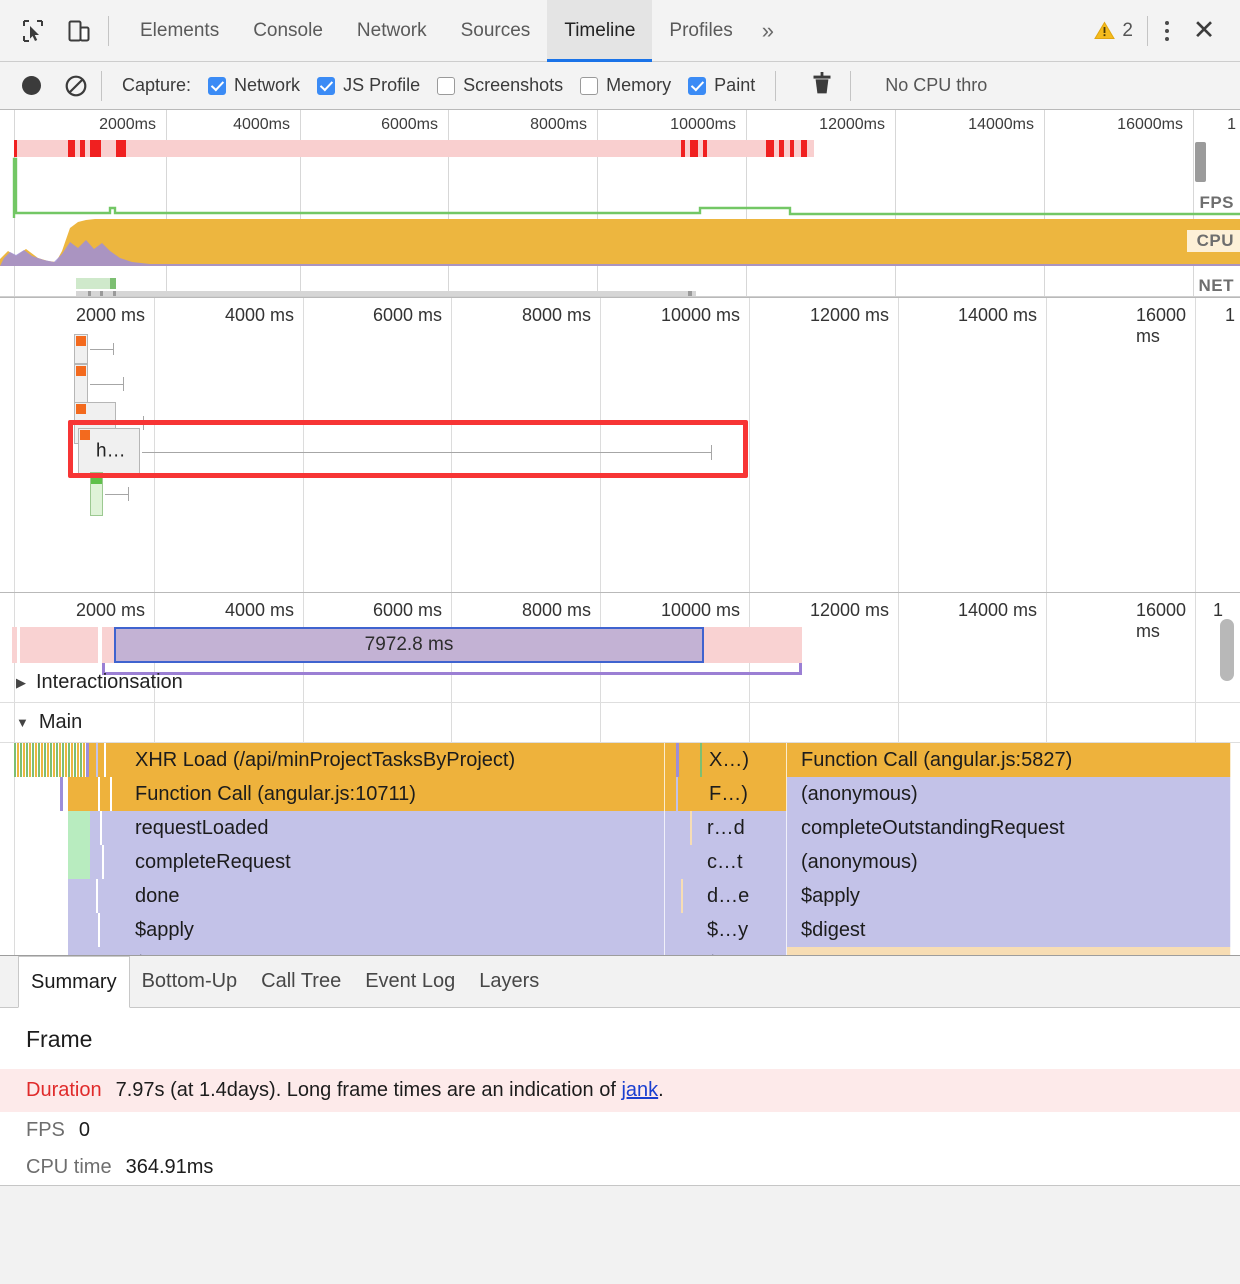 This screenshot has width=1240, height=1284. I want to click on flame-label: $apply, so click(830, 895).